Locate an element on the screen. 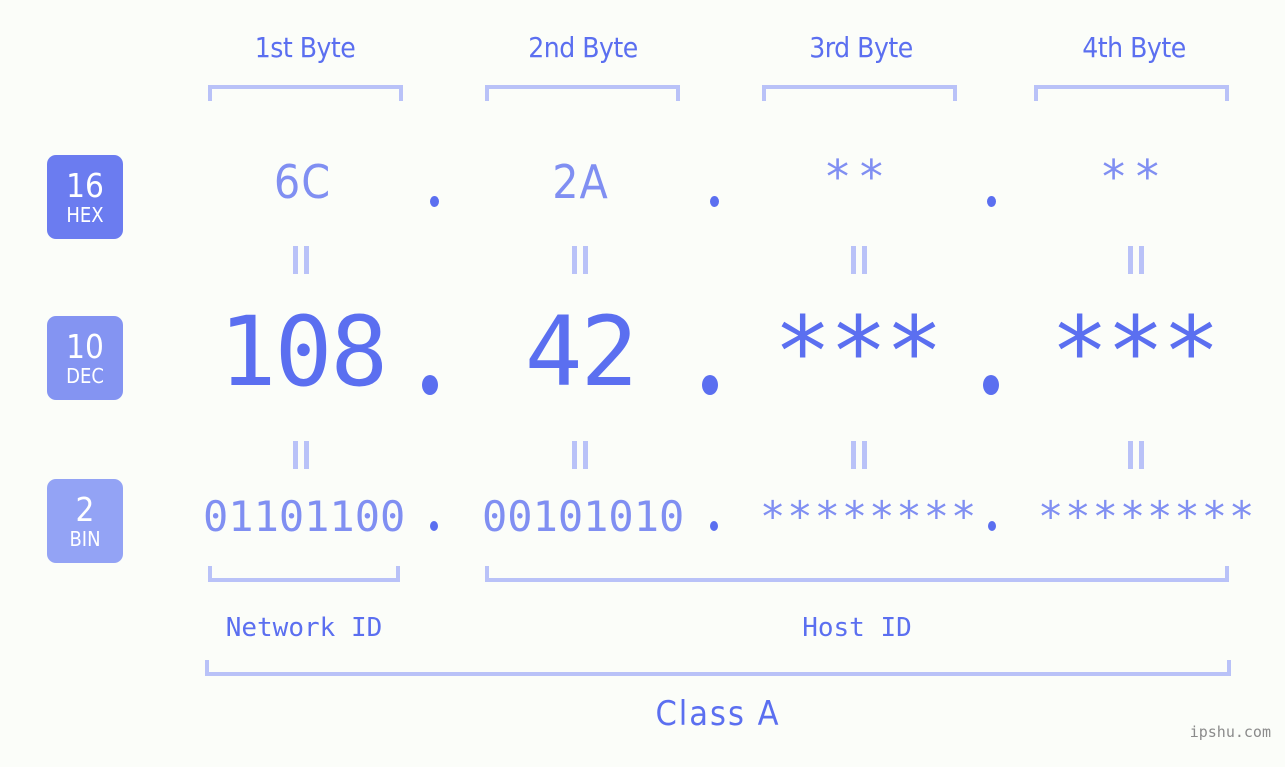  class-bracket is located at coordinates (718, 668).